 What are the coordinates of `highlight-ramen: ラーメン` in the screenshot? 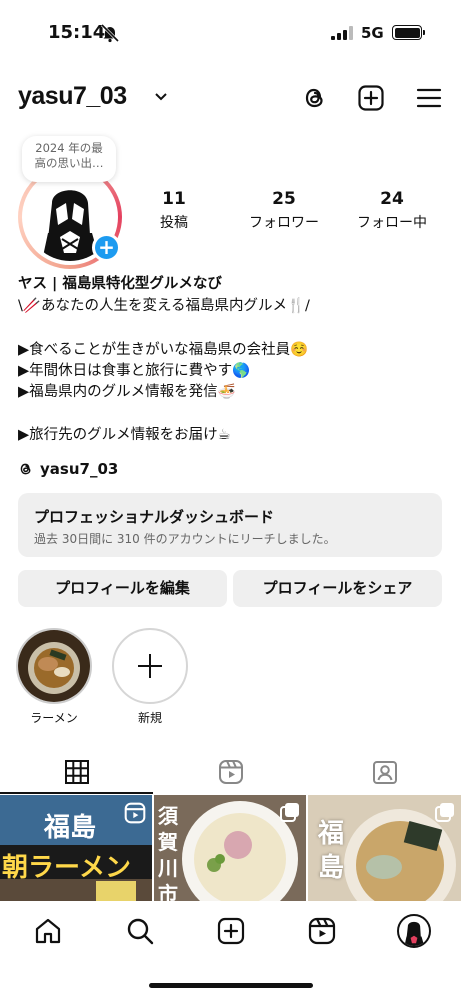 It's located at (54, 677).